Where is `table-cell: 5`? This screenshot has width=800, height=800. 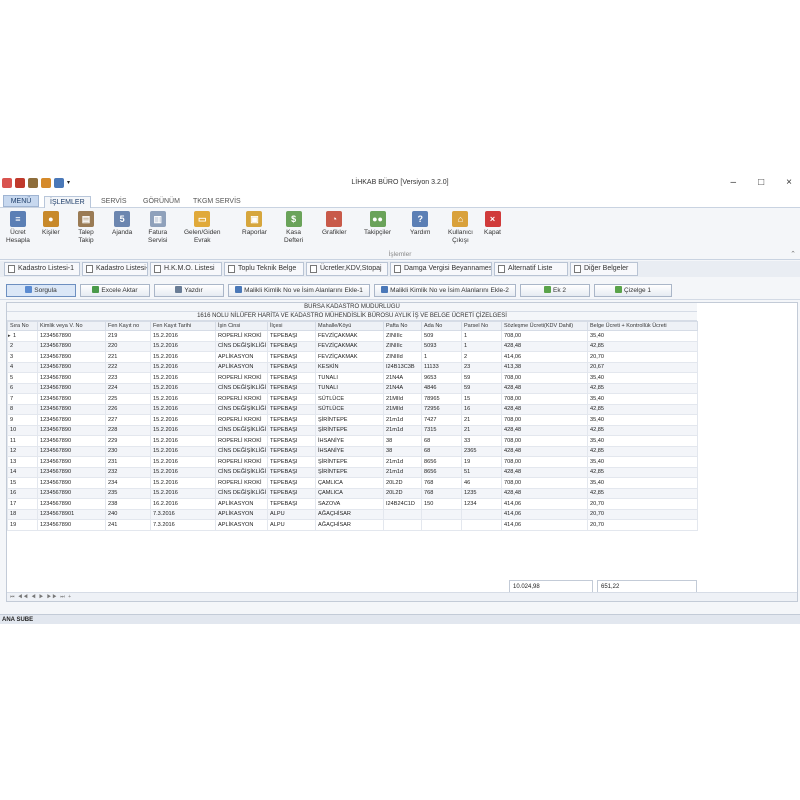 table-cell: 5 is located at coordinates (22, 378).